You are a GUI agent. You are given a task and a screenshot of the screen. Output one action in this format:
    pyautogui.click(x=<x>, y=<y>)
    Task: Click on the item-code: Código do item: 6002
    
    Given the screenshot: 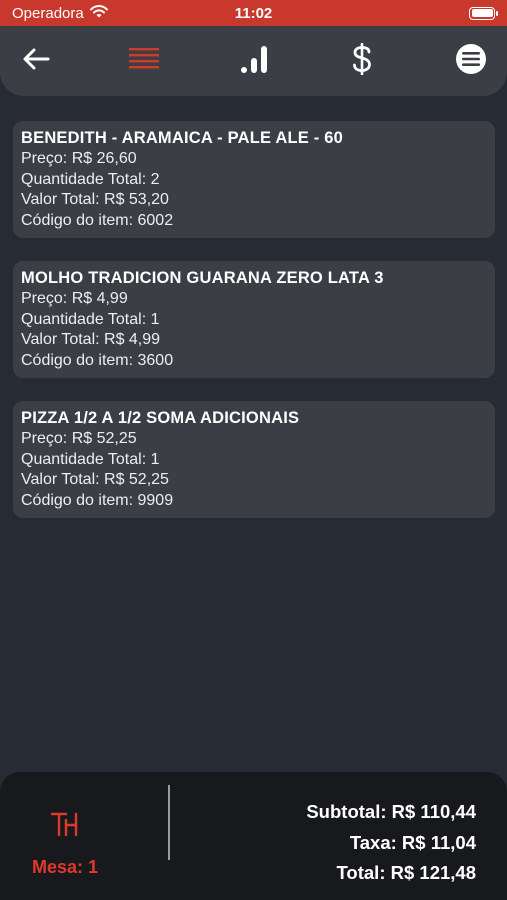 What is the action you would take?
    pyautogui.click(x=97, y=220)
    